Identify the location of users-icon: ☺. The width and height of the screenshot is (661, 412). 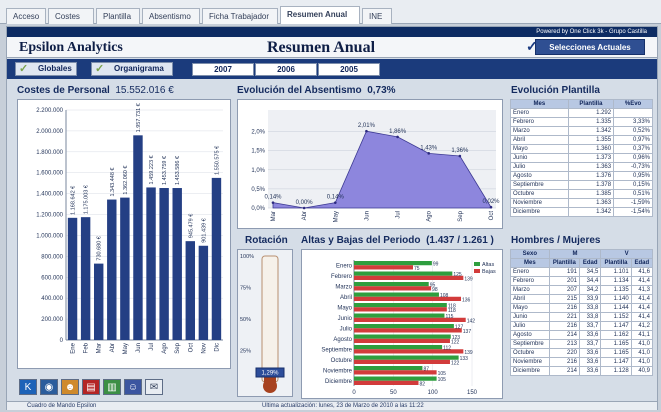
(133, 387).